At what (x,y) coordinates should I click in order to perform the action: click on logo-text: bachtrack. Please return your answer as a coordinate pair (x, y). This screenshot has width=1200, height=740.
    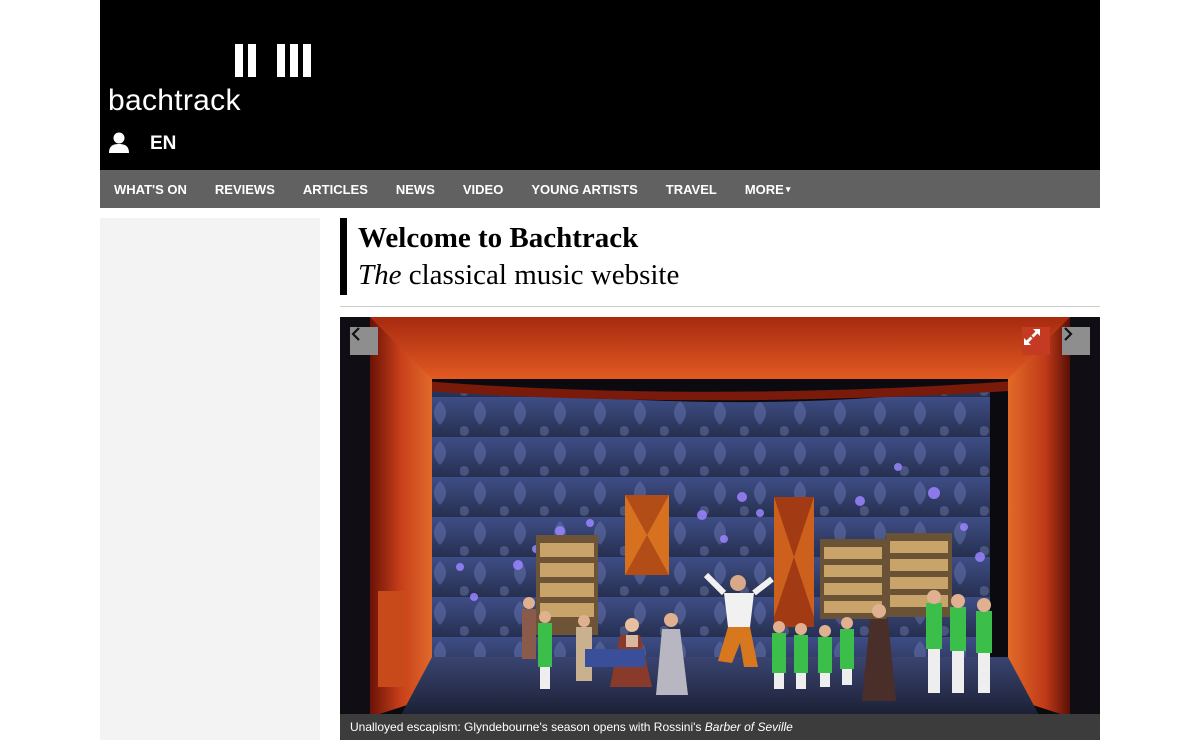
    Looking at the image, I should click on (174, 101).